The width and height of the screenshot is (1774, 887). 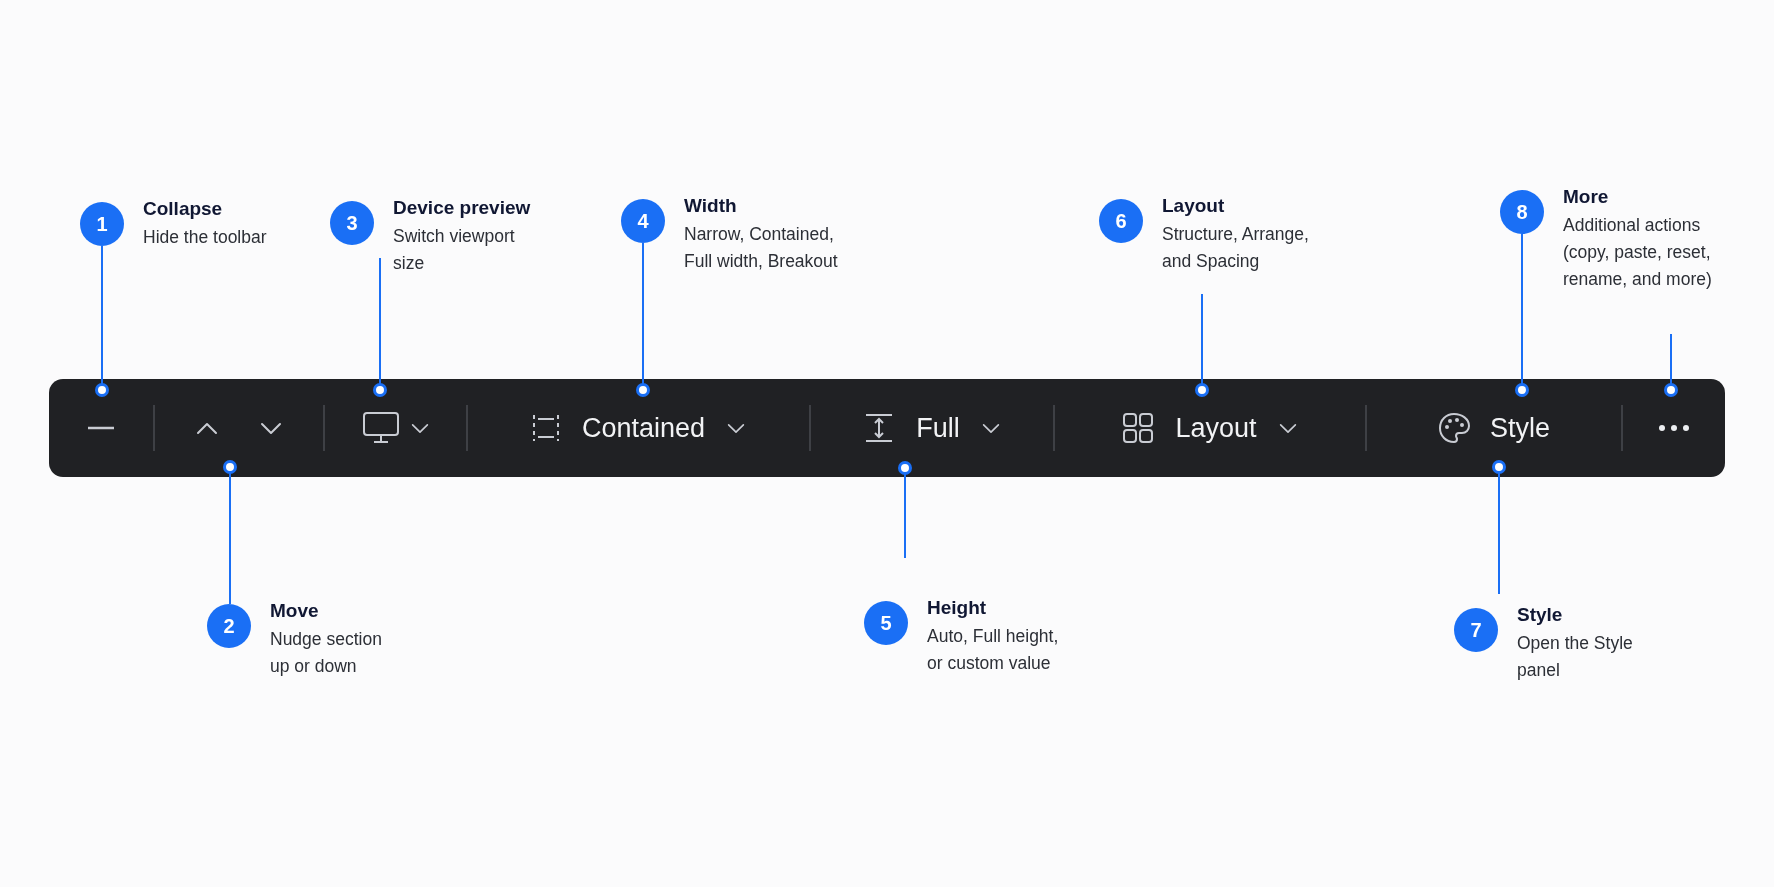 What do you see at coordinates (205, 237) in the screenshot?
I see `callout-description: Hide the toolbar` at bounding box center [205, 237].